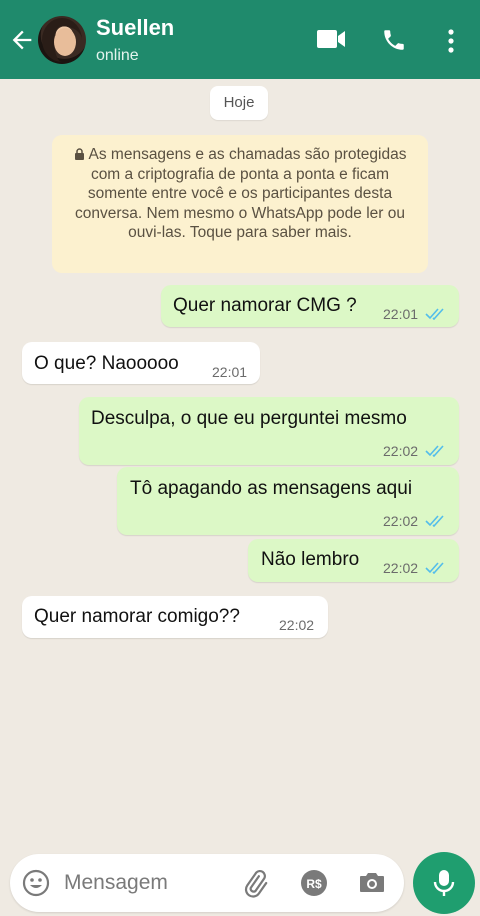 The image size is (480, 916). I want to click on chat-header: Suellen online, so click(240, 39).